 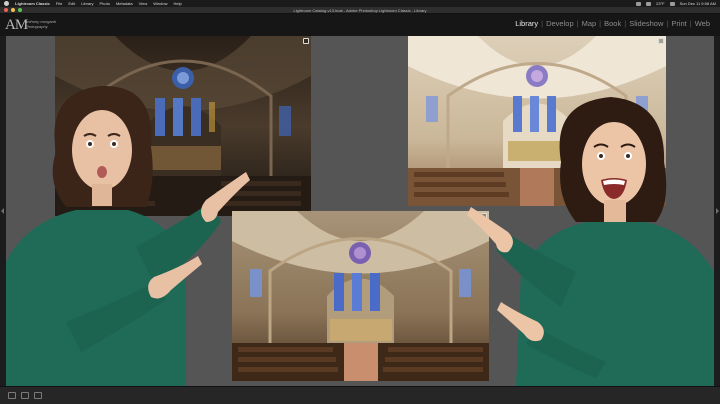 I want to click on menu-file: File, so click(x=59, y=3).